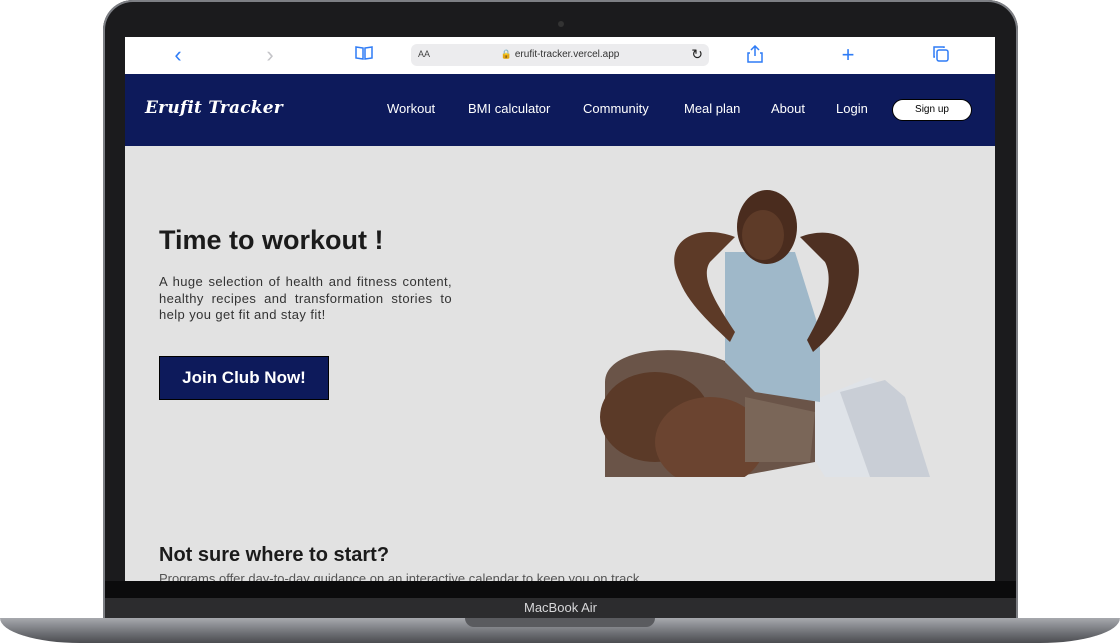  I want to click on browser-toolbar: ‹ › AA 🔒 erufit-tracker.vercel.app ↻ +, so click(560, 56).